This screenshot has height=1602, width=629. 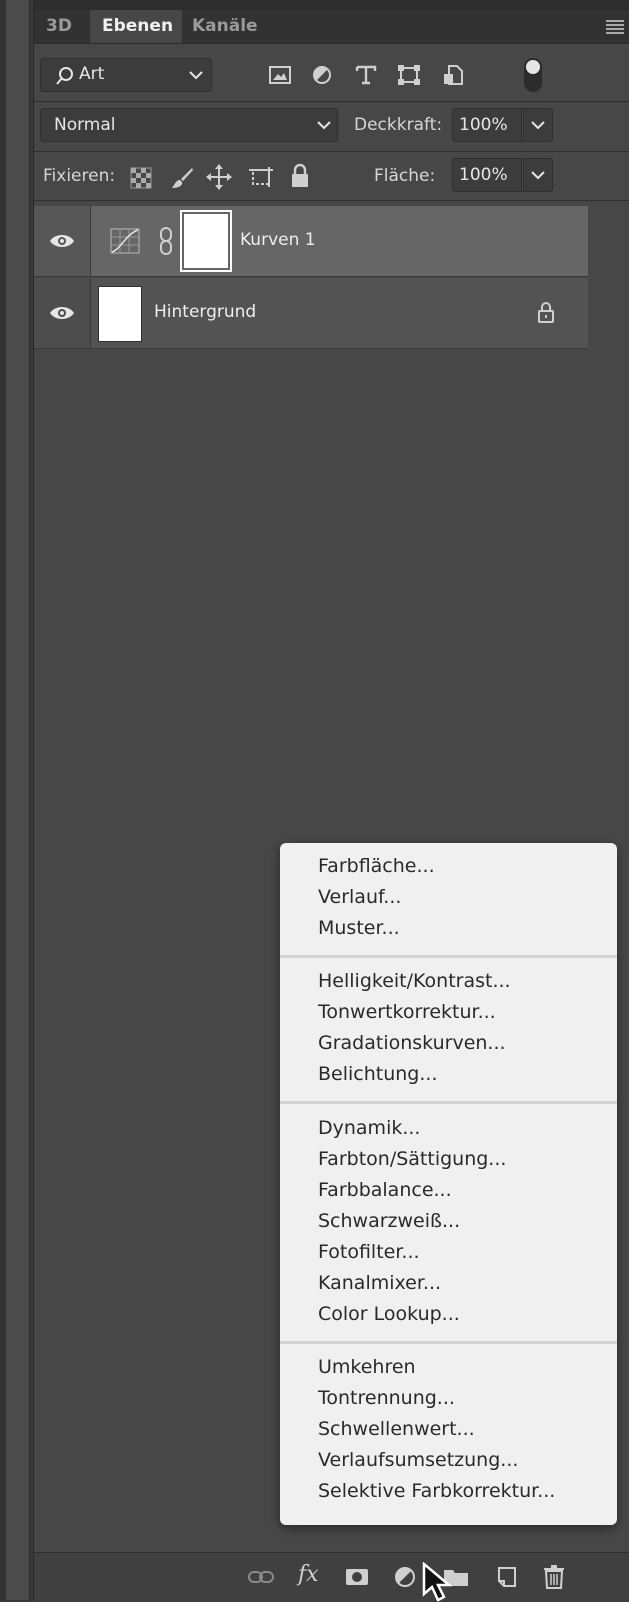 What do you see at coordinates (219, 177) in the screenshot?
I see `lock-position-icon` at bounding box center [219, 177].